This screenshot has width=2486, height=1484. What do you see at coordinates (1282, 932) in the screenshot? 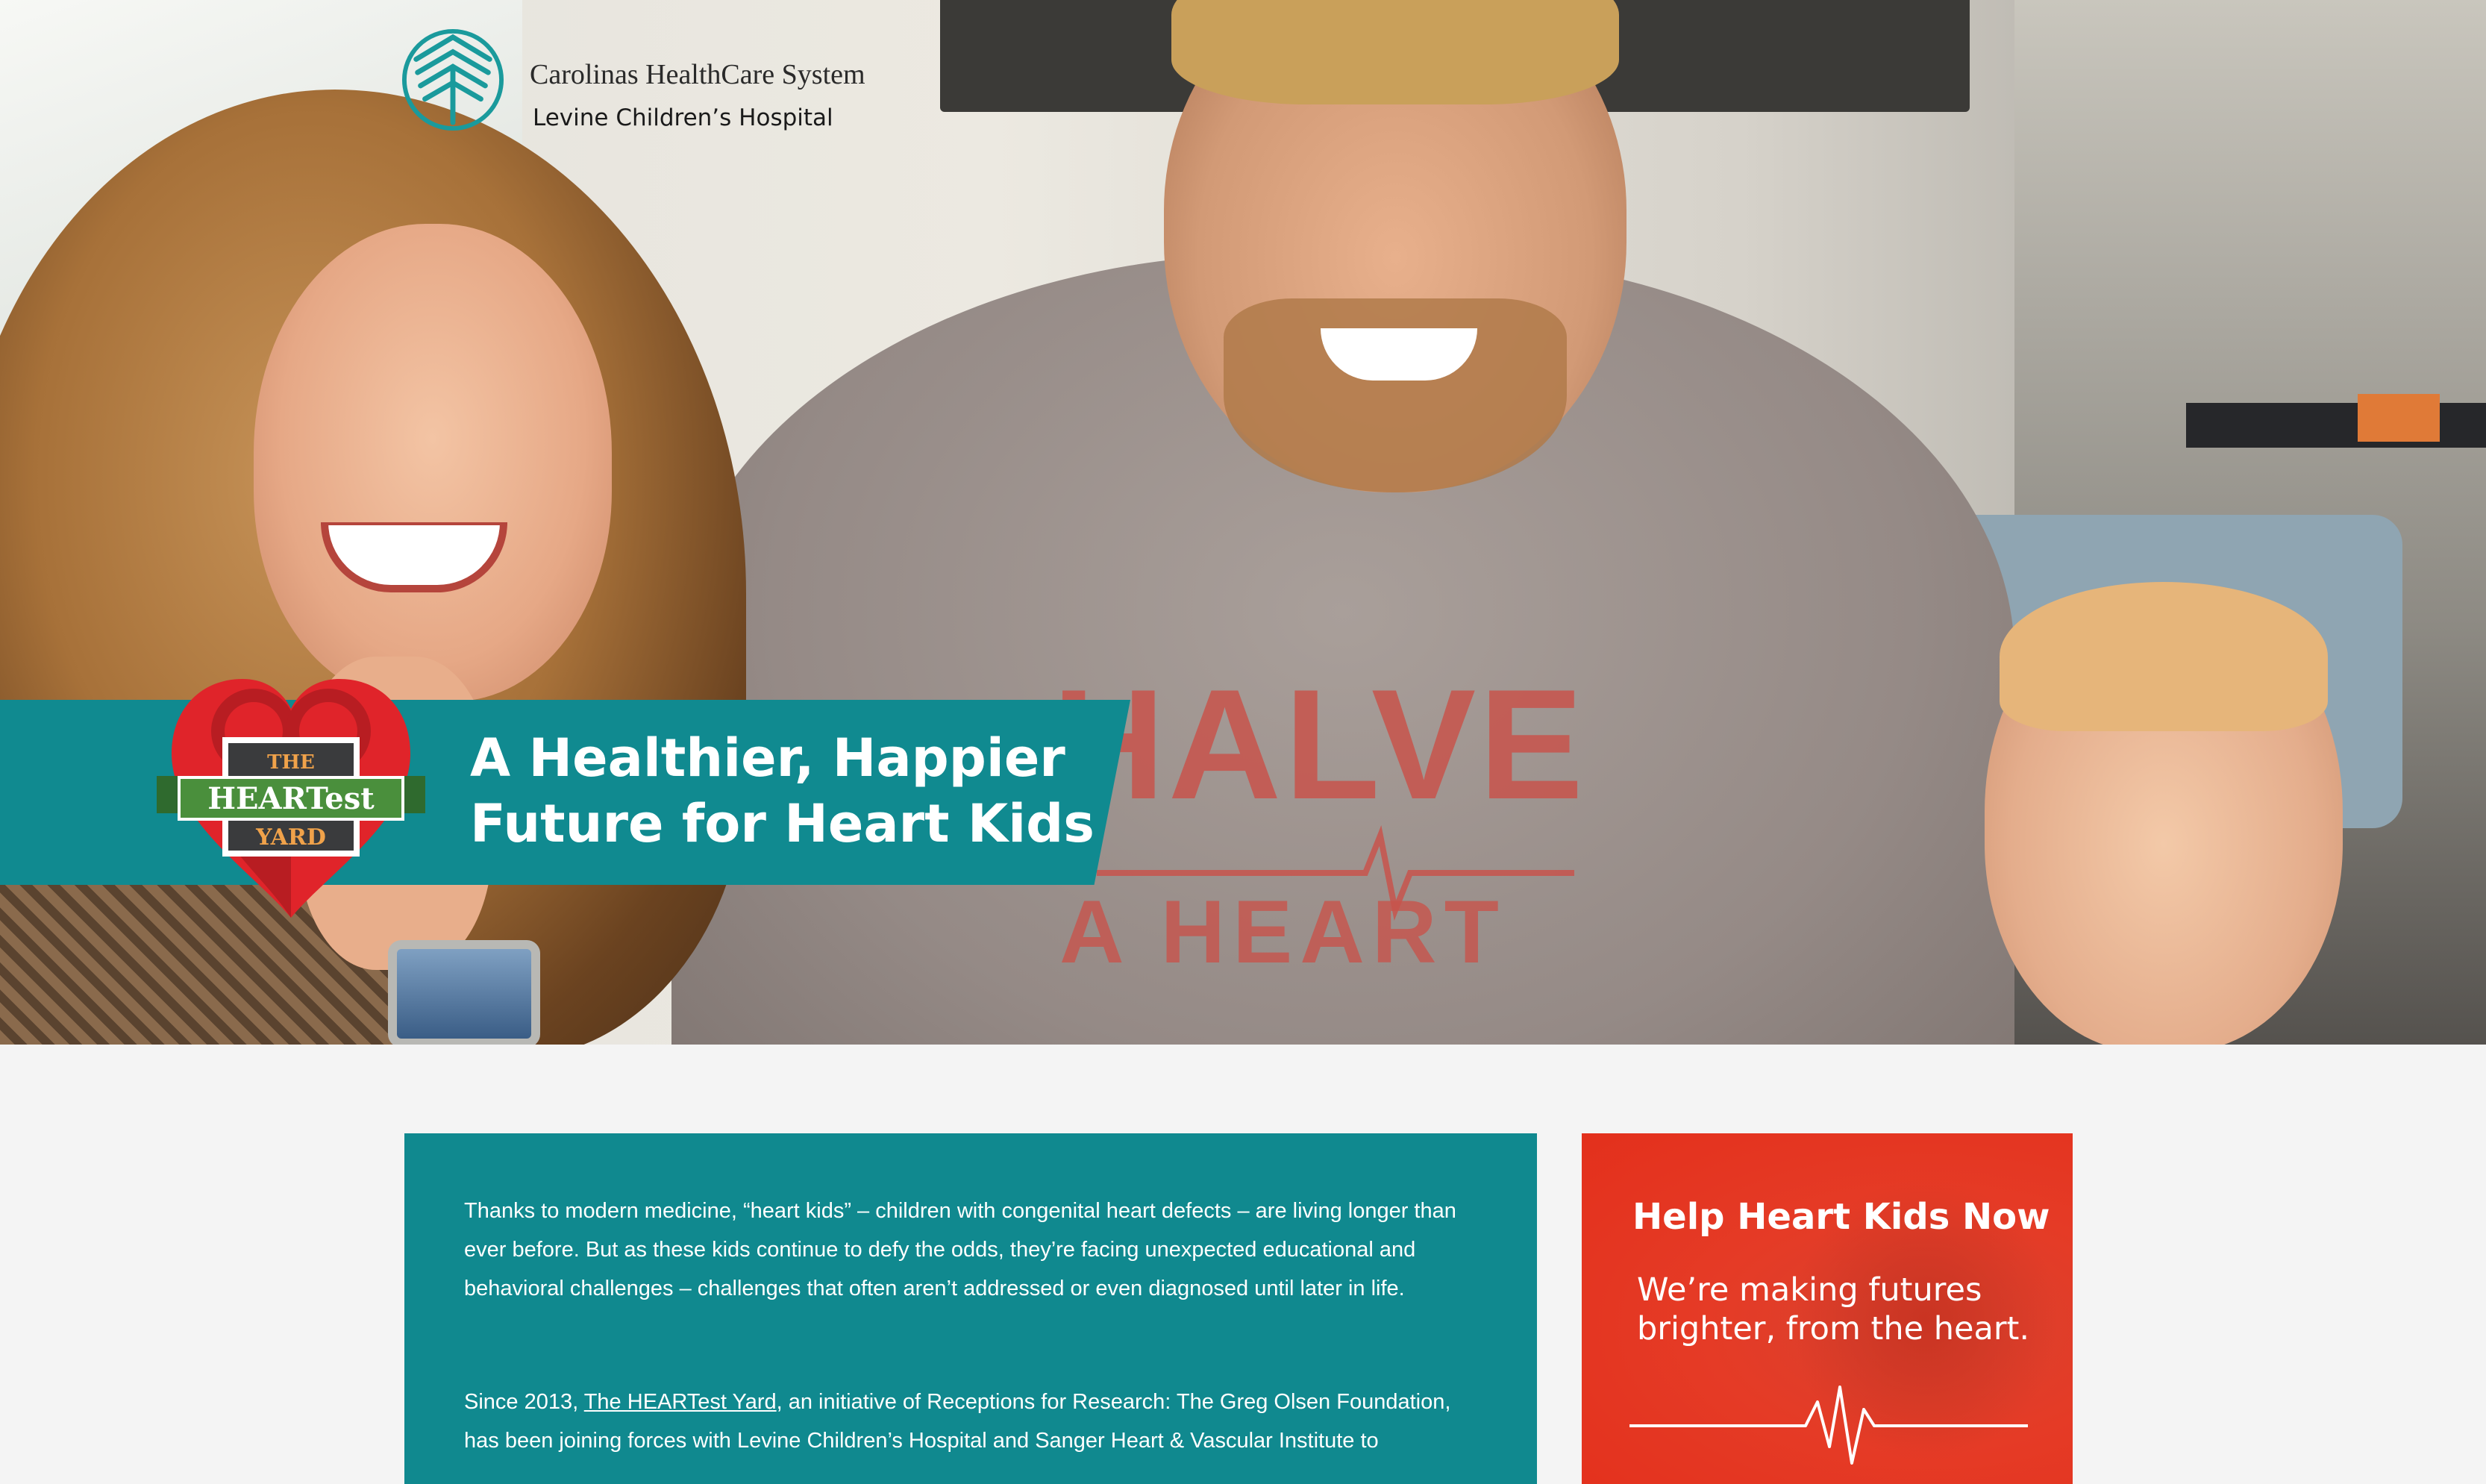
I see `shirt-print-bottom: A HEART` at bounding box center [1282, 932].